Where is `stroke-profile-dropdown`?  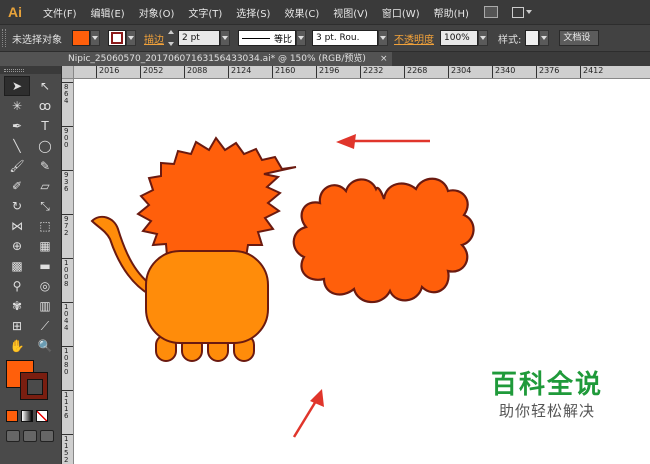
stroke-profile-dropdown is located at coordinates (301, 38).